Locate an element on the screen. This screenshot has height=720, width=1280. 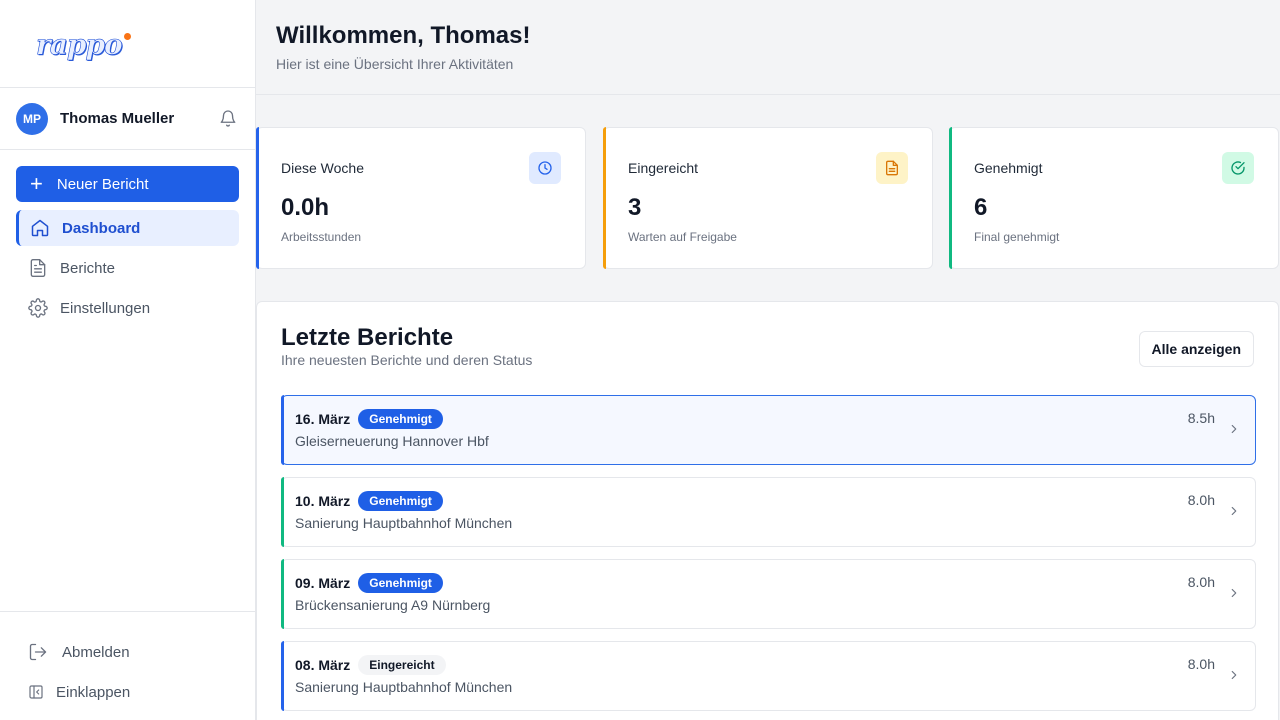
logo: rappo is located at coordinates (127, 44).